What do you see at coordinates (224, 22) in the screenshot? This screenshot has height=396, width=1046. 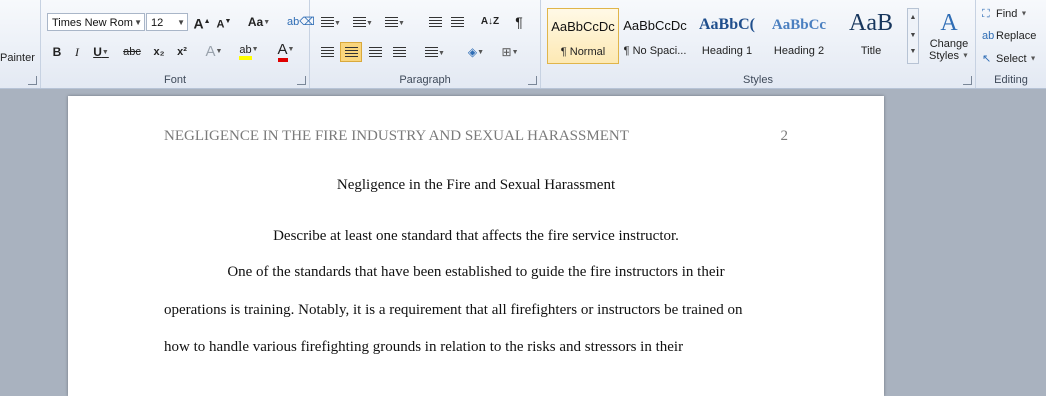 I see `shrink-font-button: A▼` at bounding box center [224, 22].